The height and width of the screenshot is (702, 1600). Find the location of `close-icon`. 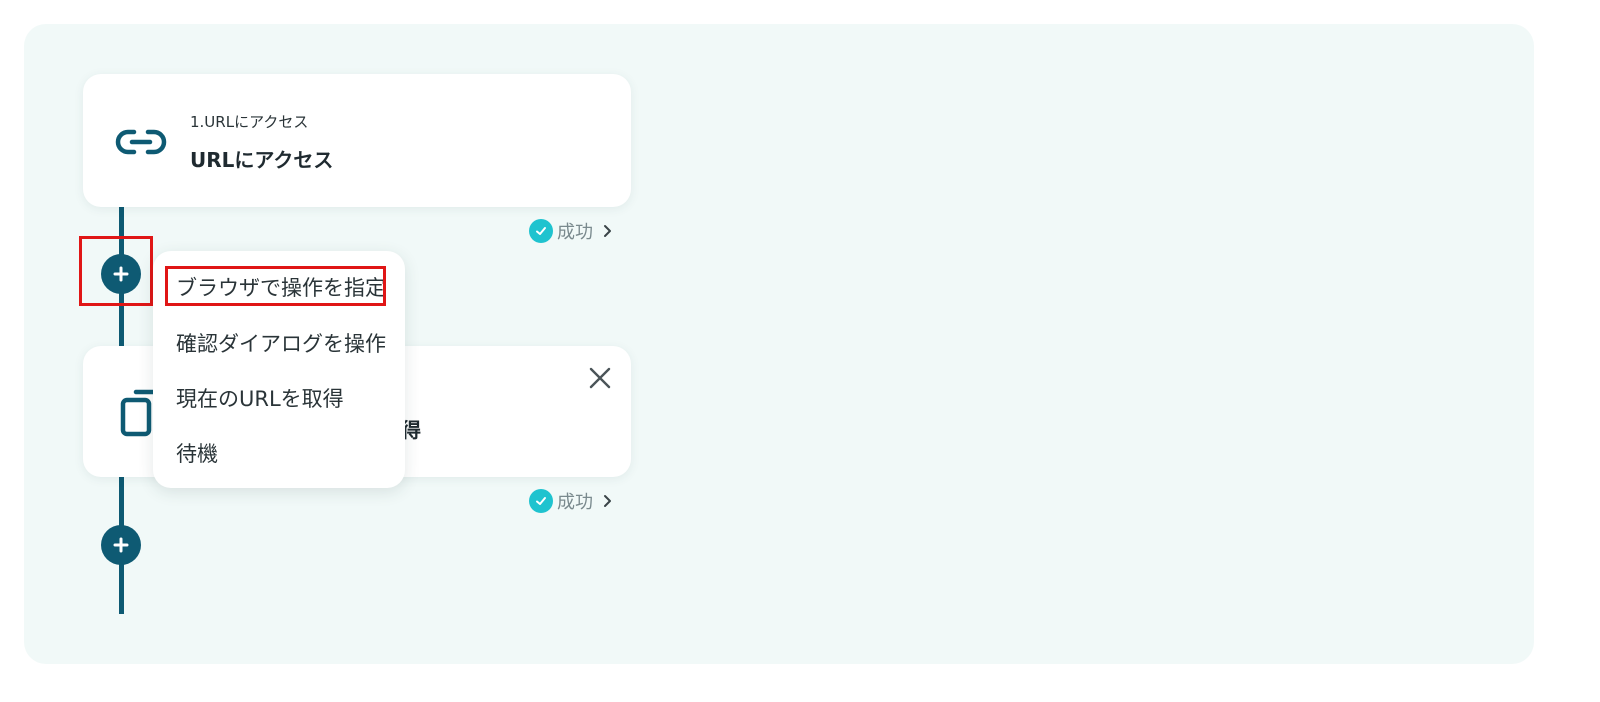

close-icon is located at coordinates (600, 378).